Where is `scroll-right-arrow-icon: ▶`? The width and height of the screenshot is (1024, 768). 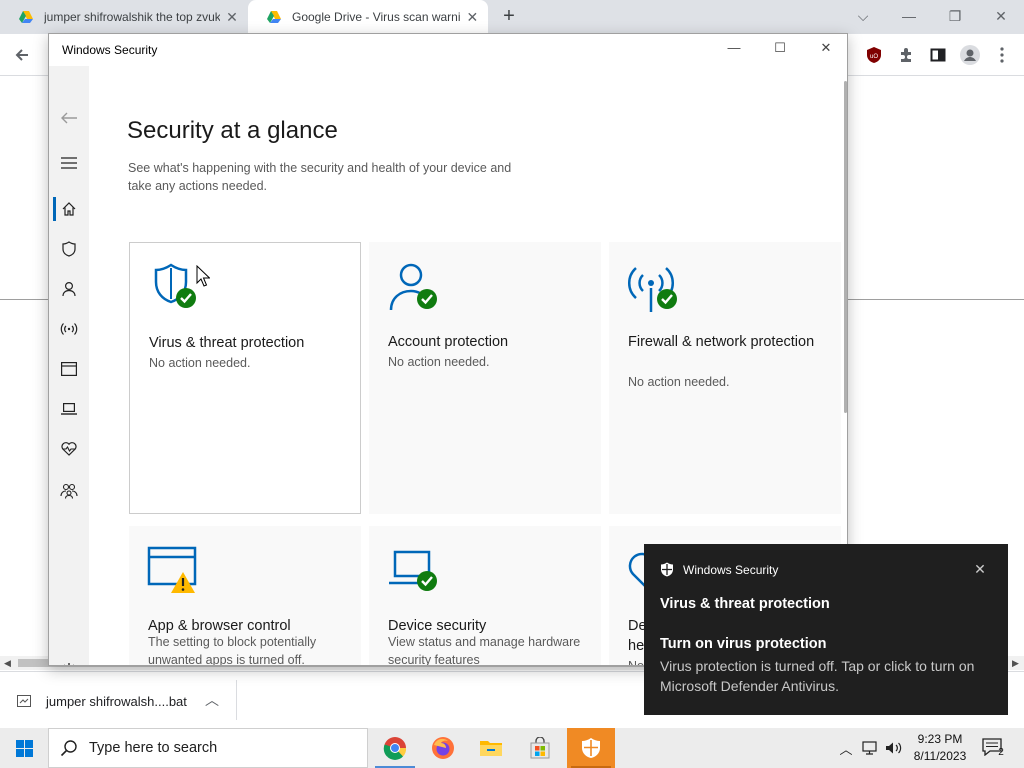 scroll-right-arrow-icon: ▶ is located at coordinates (1015, 663).